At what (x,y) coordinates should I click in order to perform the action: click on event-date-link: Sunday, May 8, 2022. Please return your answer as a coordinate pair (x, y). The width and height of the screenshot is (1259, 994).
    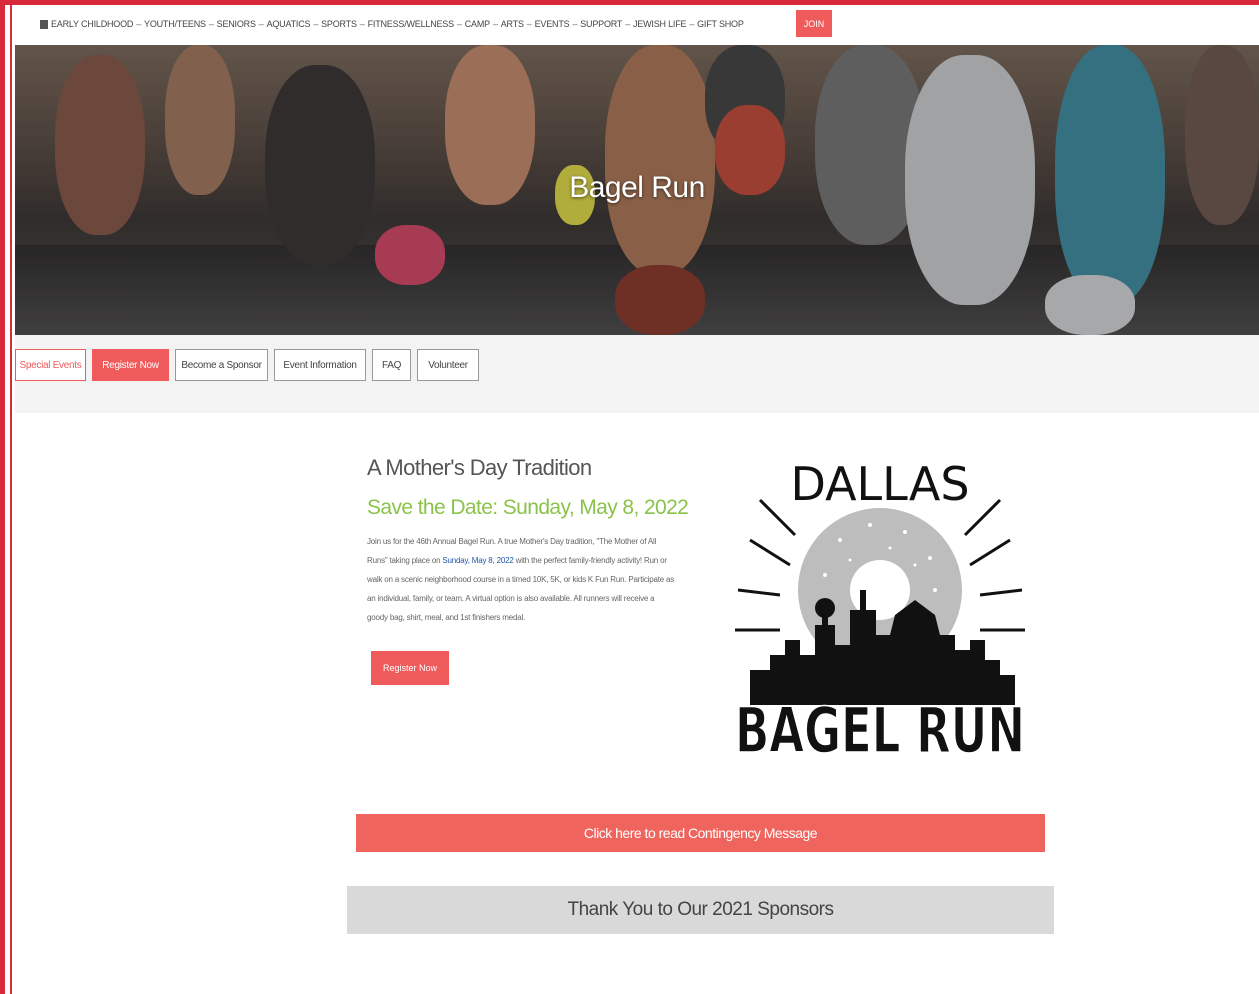
    Looking at the image, I should click on (477, 560).